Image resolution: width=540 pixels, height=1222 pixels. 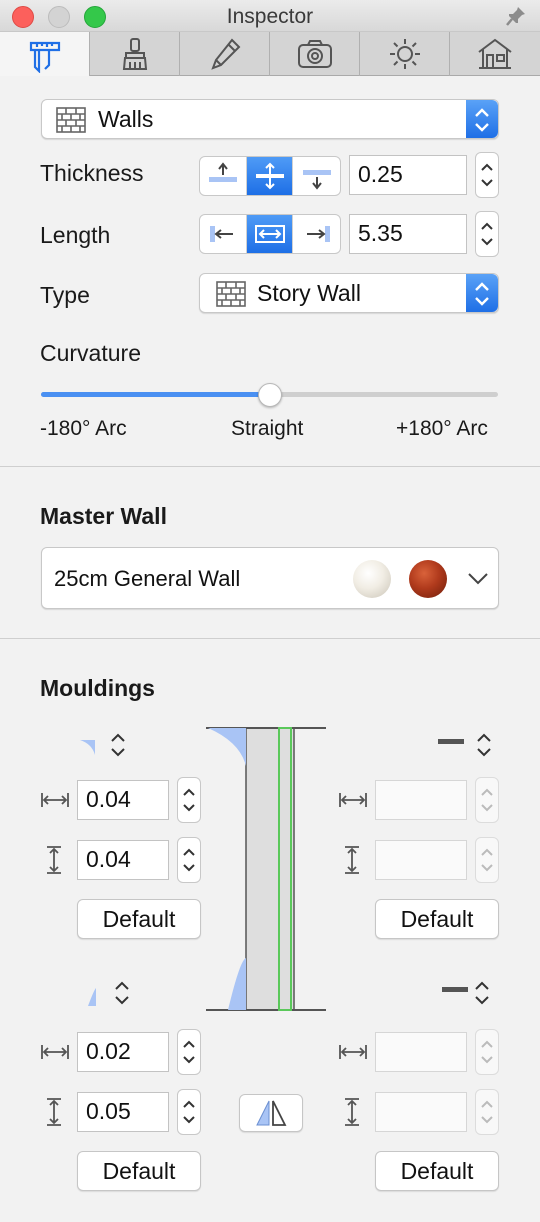 What do you see at coordinates (118, 745) in the screenshot?
I see `moulding-profile-top-left-selector` at bounding box center [118, 745].